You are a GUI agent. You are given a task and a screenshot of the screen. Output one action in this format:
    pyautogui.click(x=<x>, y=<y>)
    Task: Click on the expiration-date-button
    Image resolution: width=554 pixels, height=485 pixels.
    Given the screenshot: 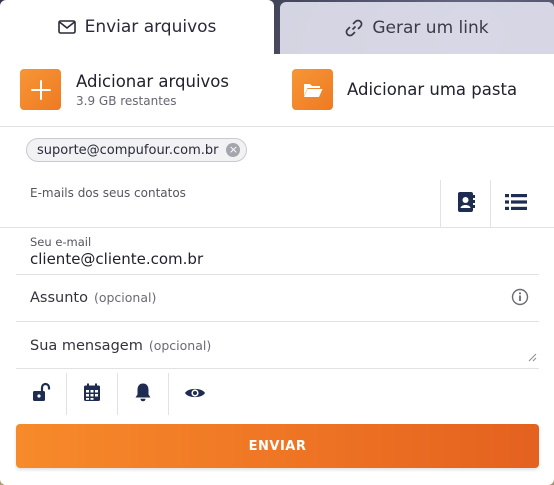 What is the action you would take?
    pyautogui.click(x=92, y=394)
    